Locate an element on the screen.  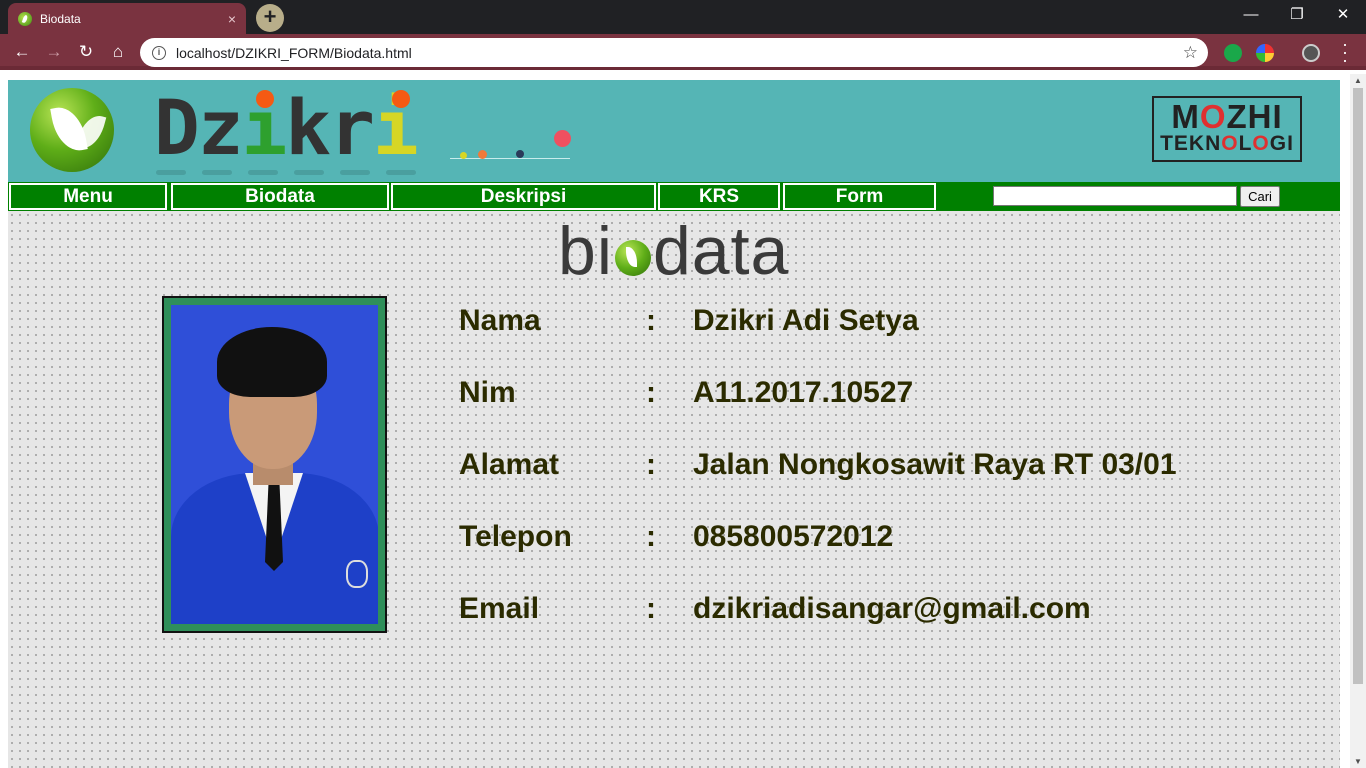
main-navbar: Menu Biodata Deskripsi KRS Form Cari is located at coordinates (674, 196).